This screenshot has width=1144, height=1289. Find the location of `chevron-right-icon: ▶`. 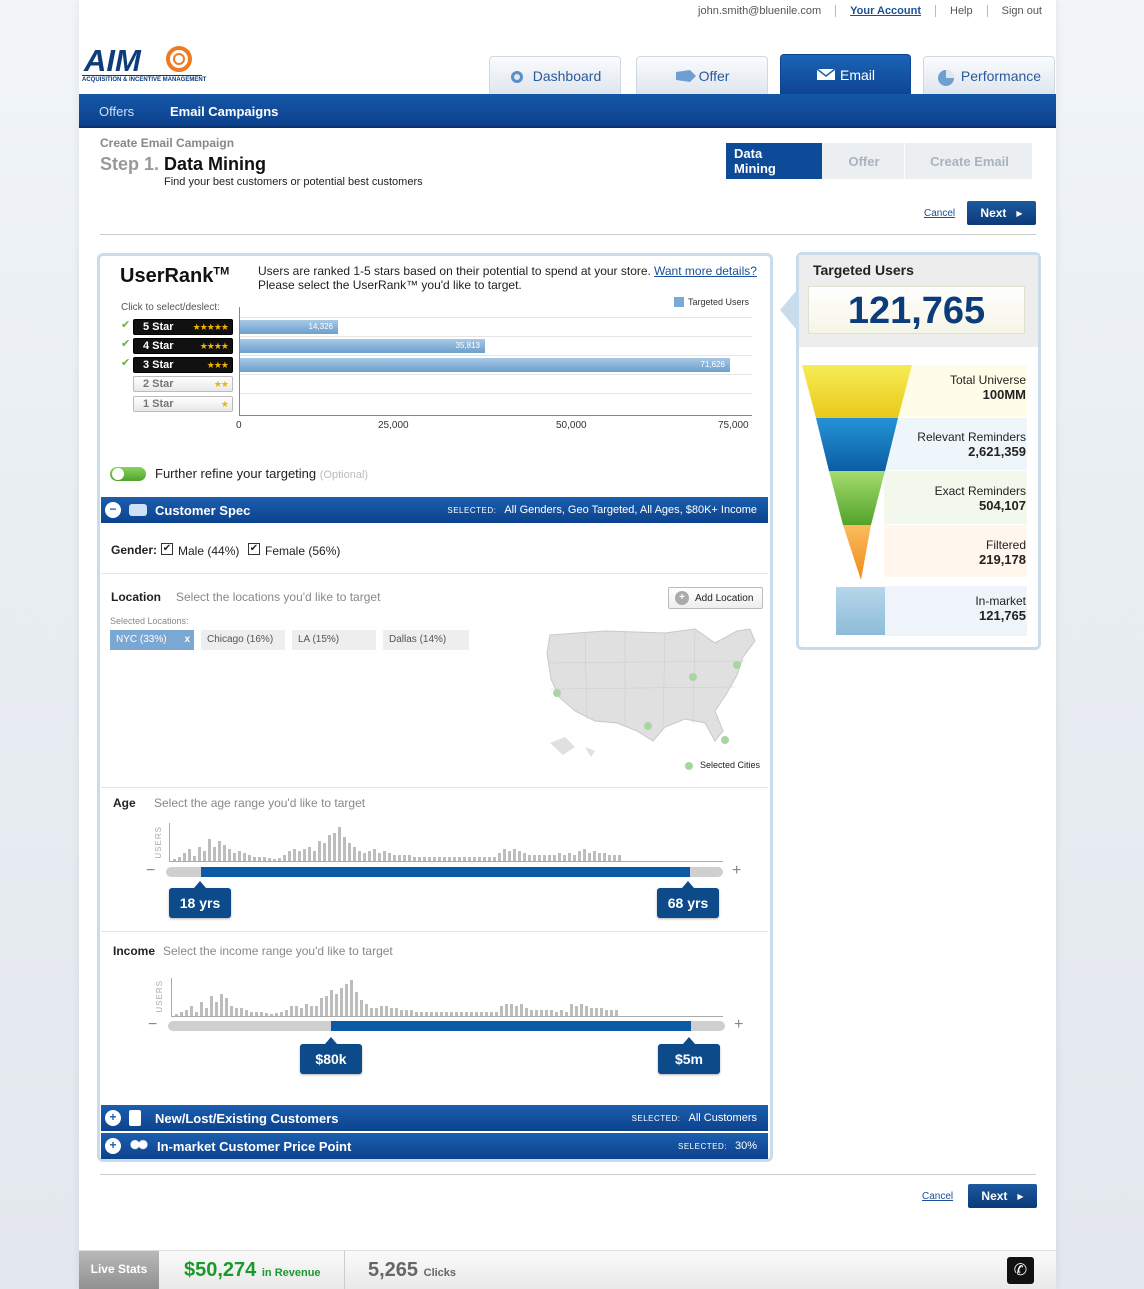

chevron-right-icon: ▶ is located at coordinates (1019, 213).